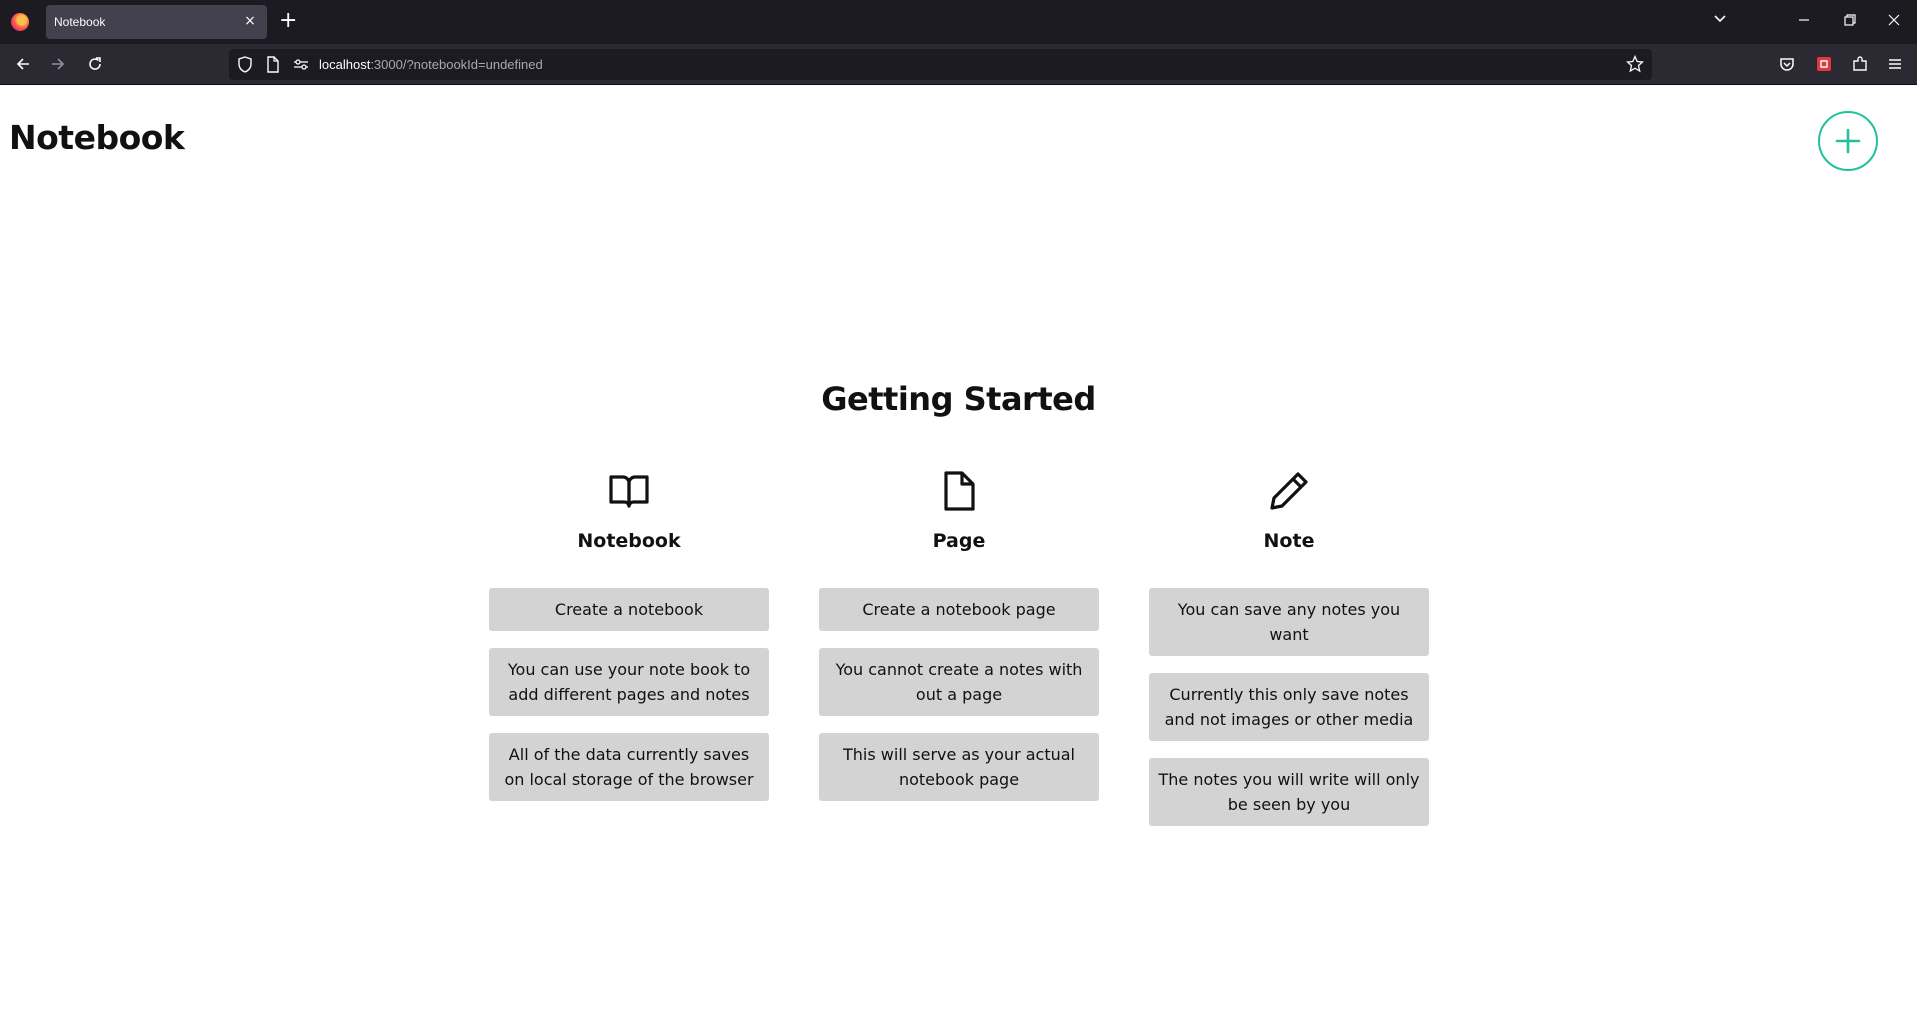  I want to click on shield-icon, so click(245, 64).